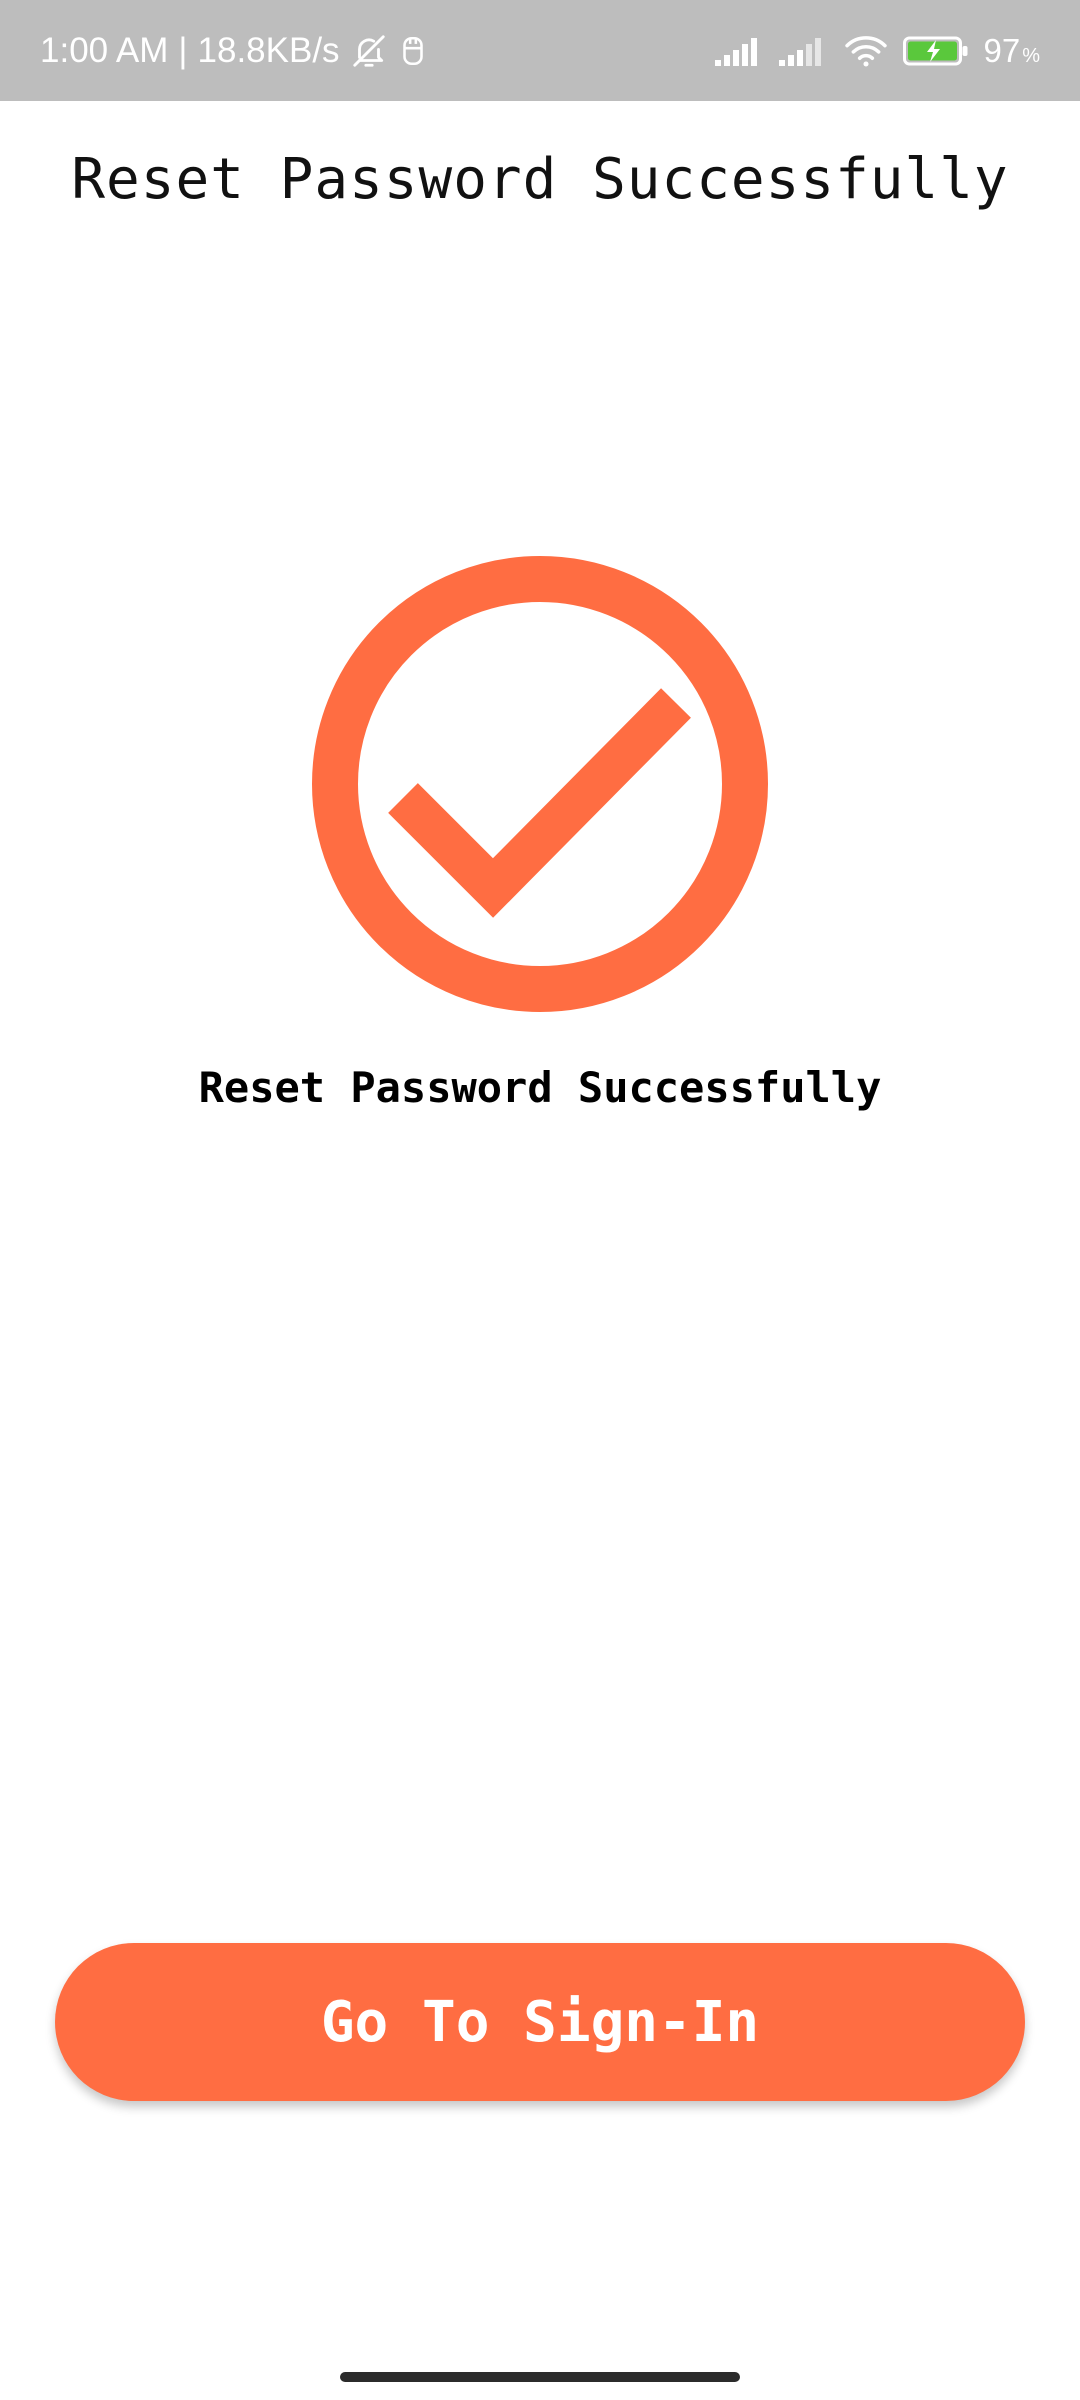  What do you see at coordinates (268, 50) in the screenshot?
I see `network-speed: 18.8KB/s` at bounding box center [268, 50].